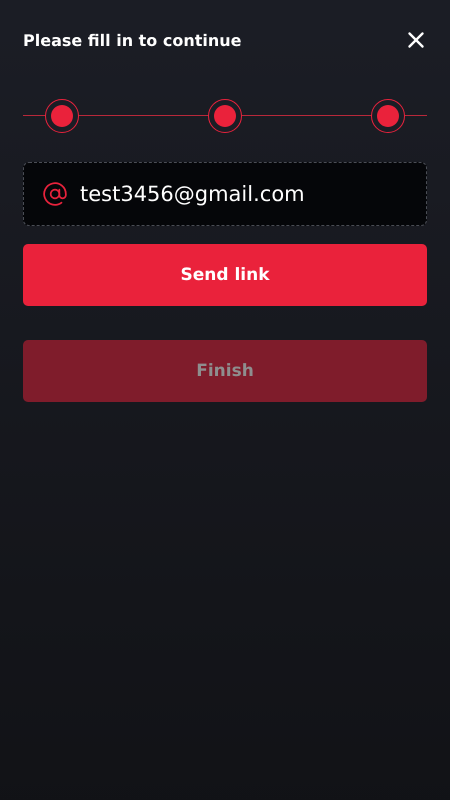 The height and width of the screenshot is (800, 450). I want to click on dialog-title: Please fill in to continue, so click(132, 40).